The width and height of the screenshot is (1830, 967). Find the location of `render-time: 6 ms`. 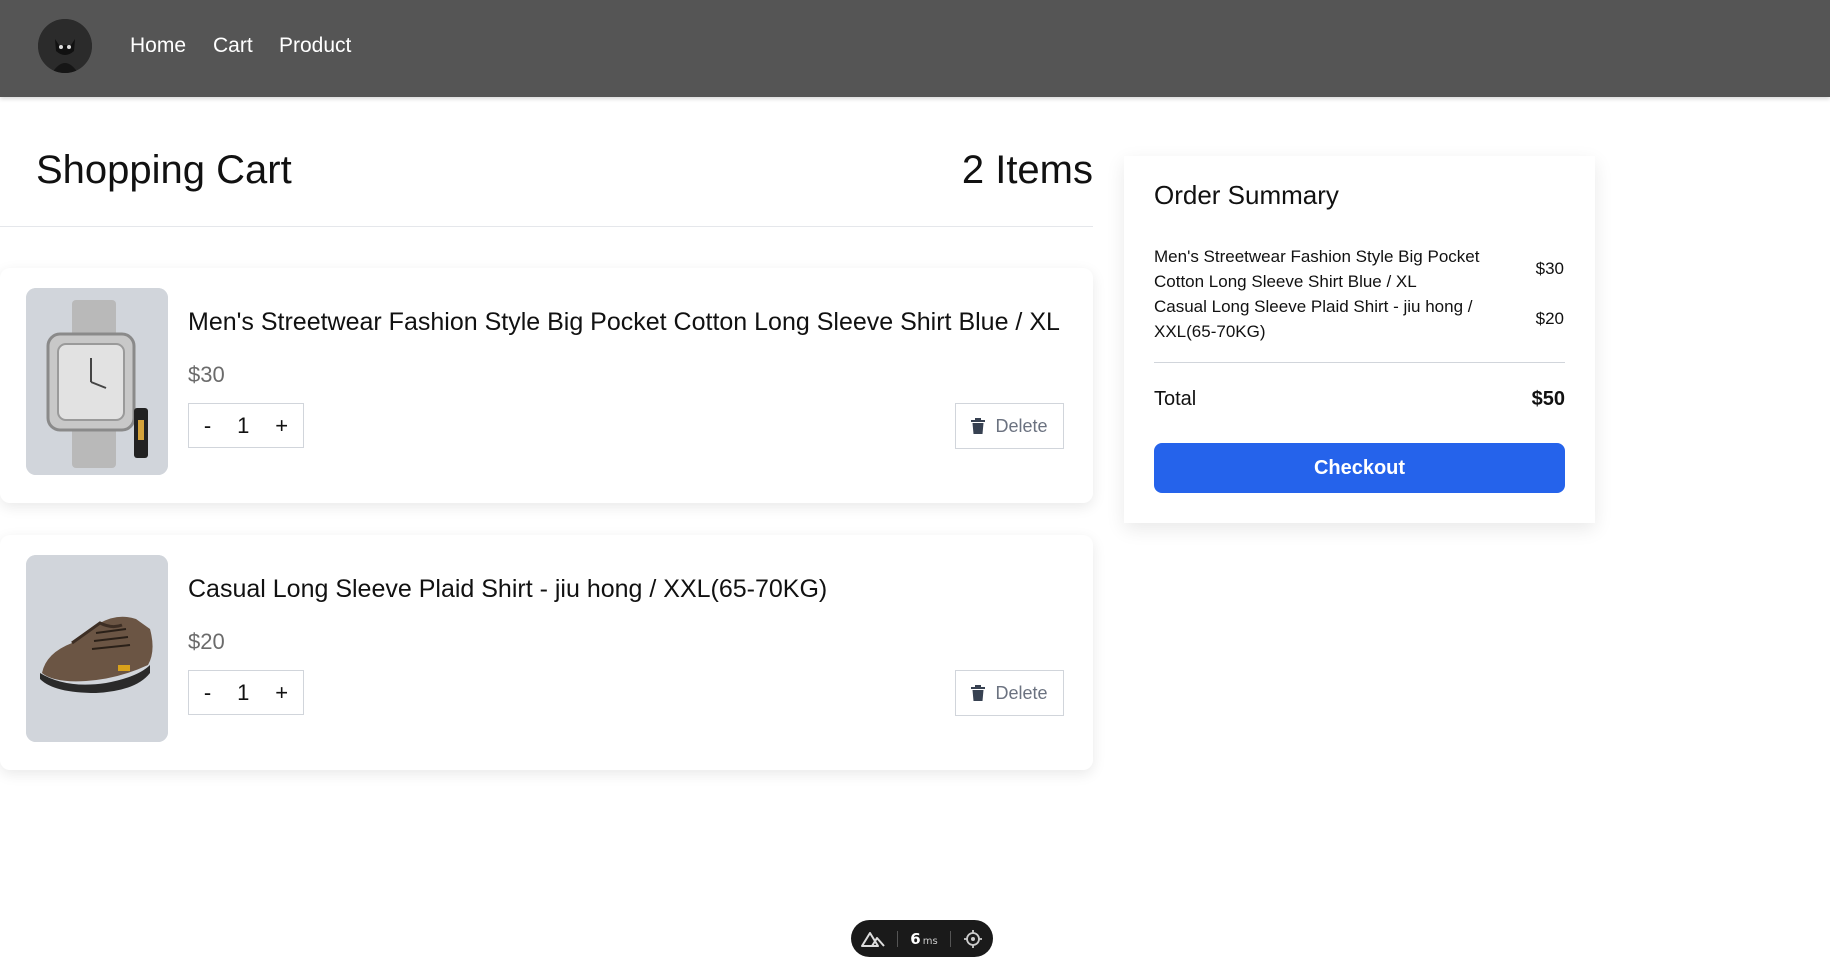

render-time: 6 ms is located at coordinates (923, 939).